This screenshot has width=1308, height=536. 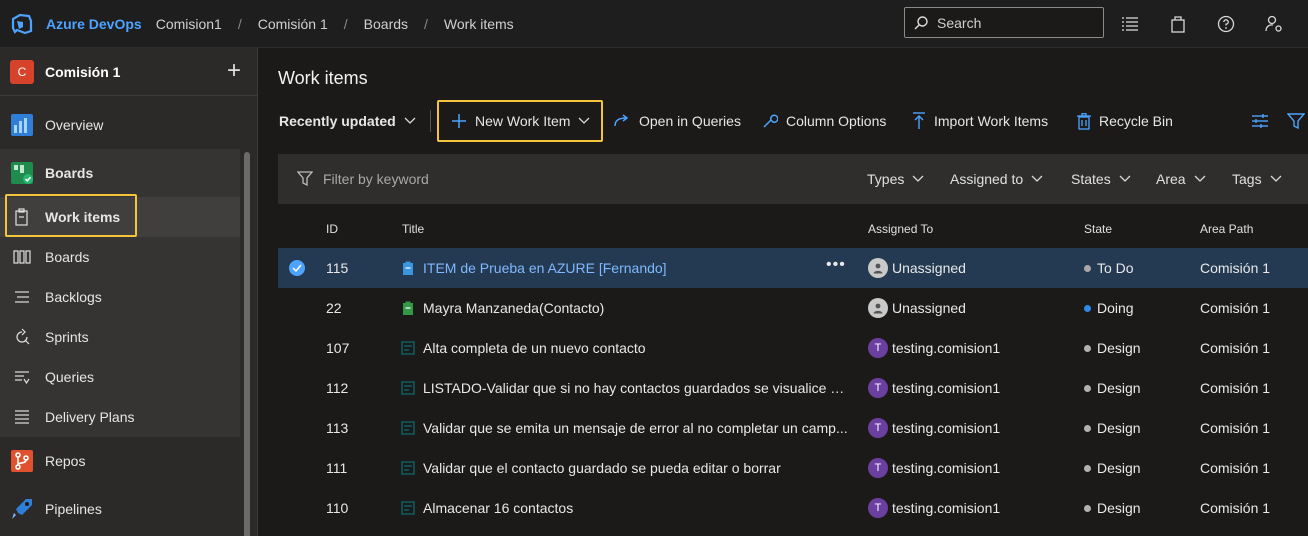 I want to click on row-assigned-to: Unassigned, so click(x=929, y=308).